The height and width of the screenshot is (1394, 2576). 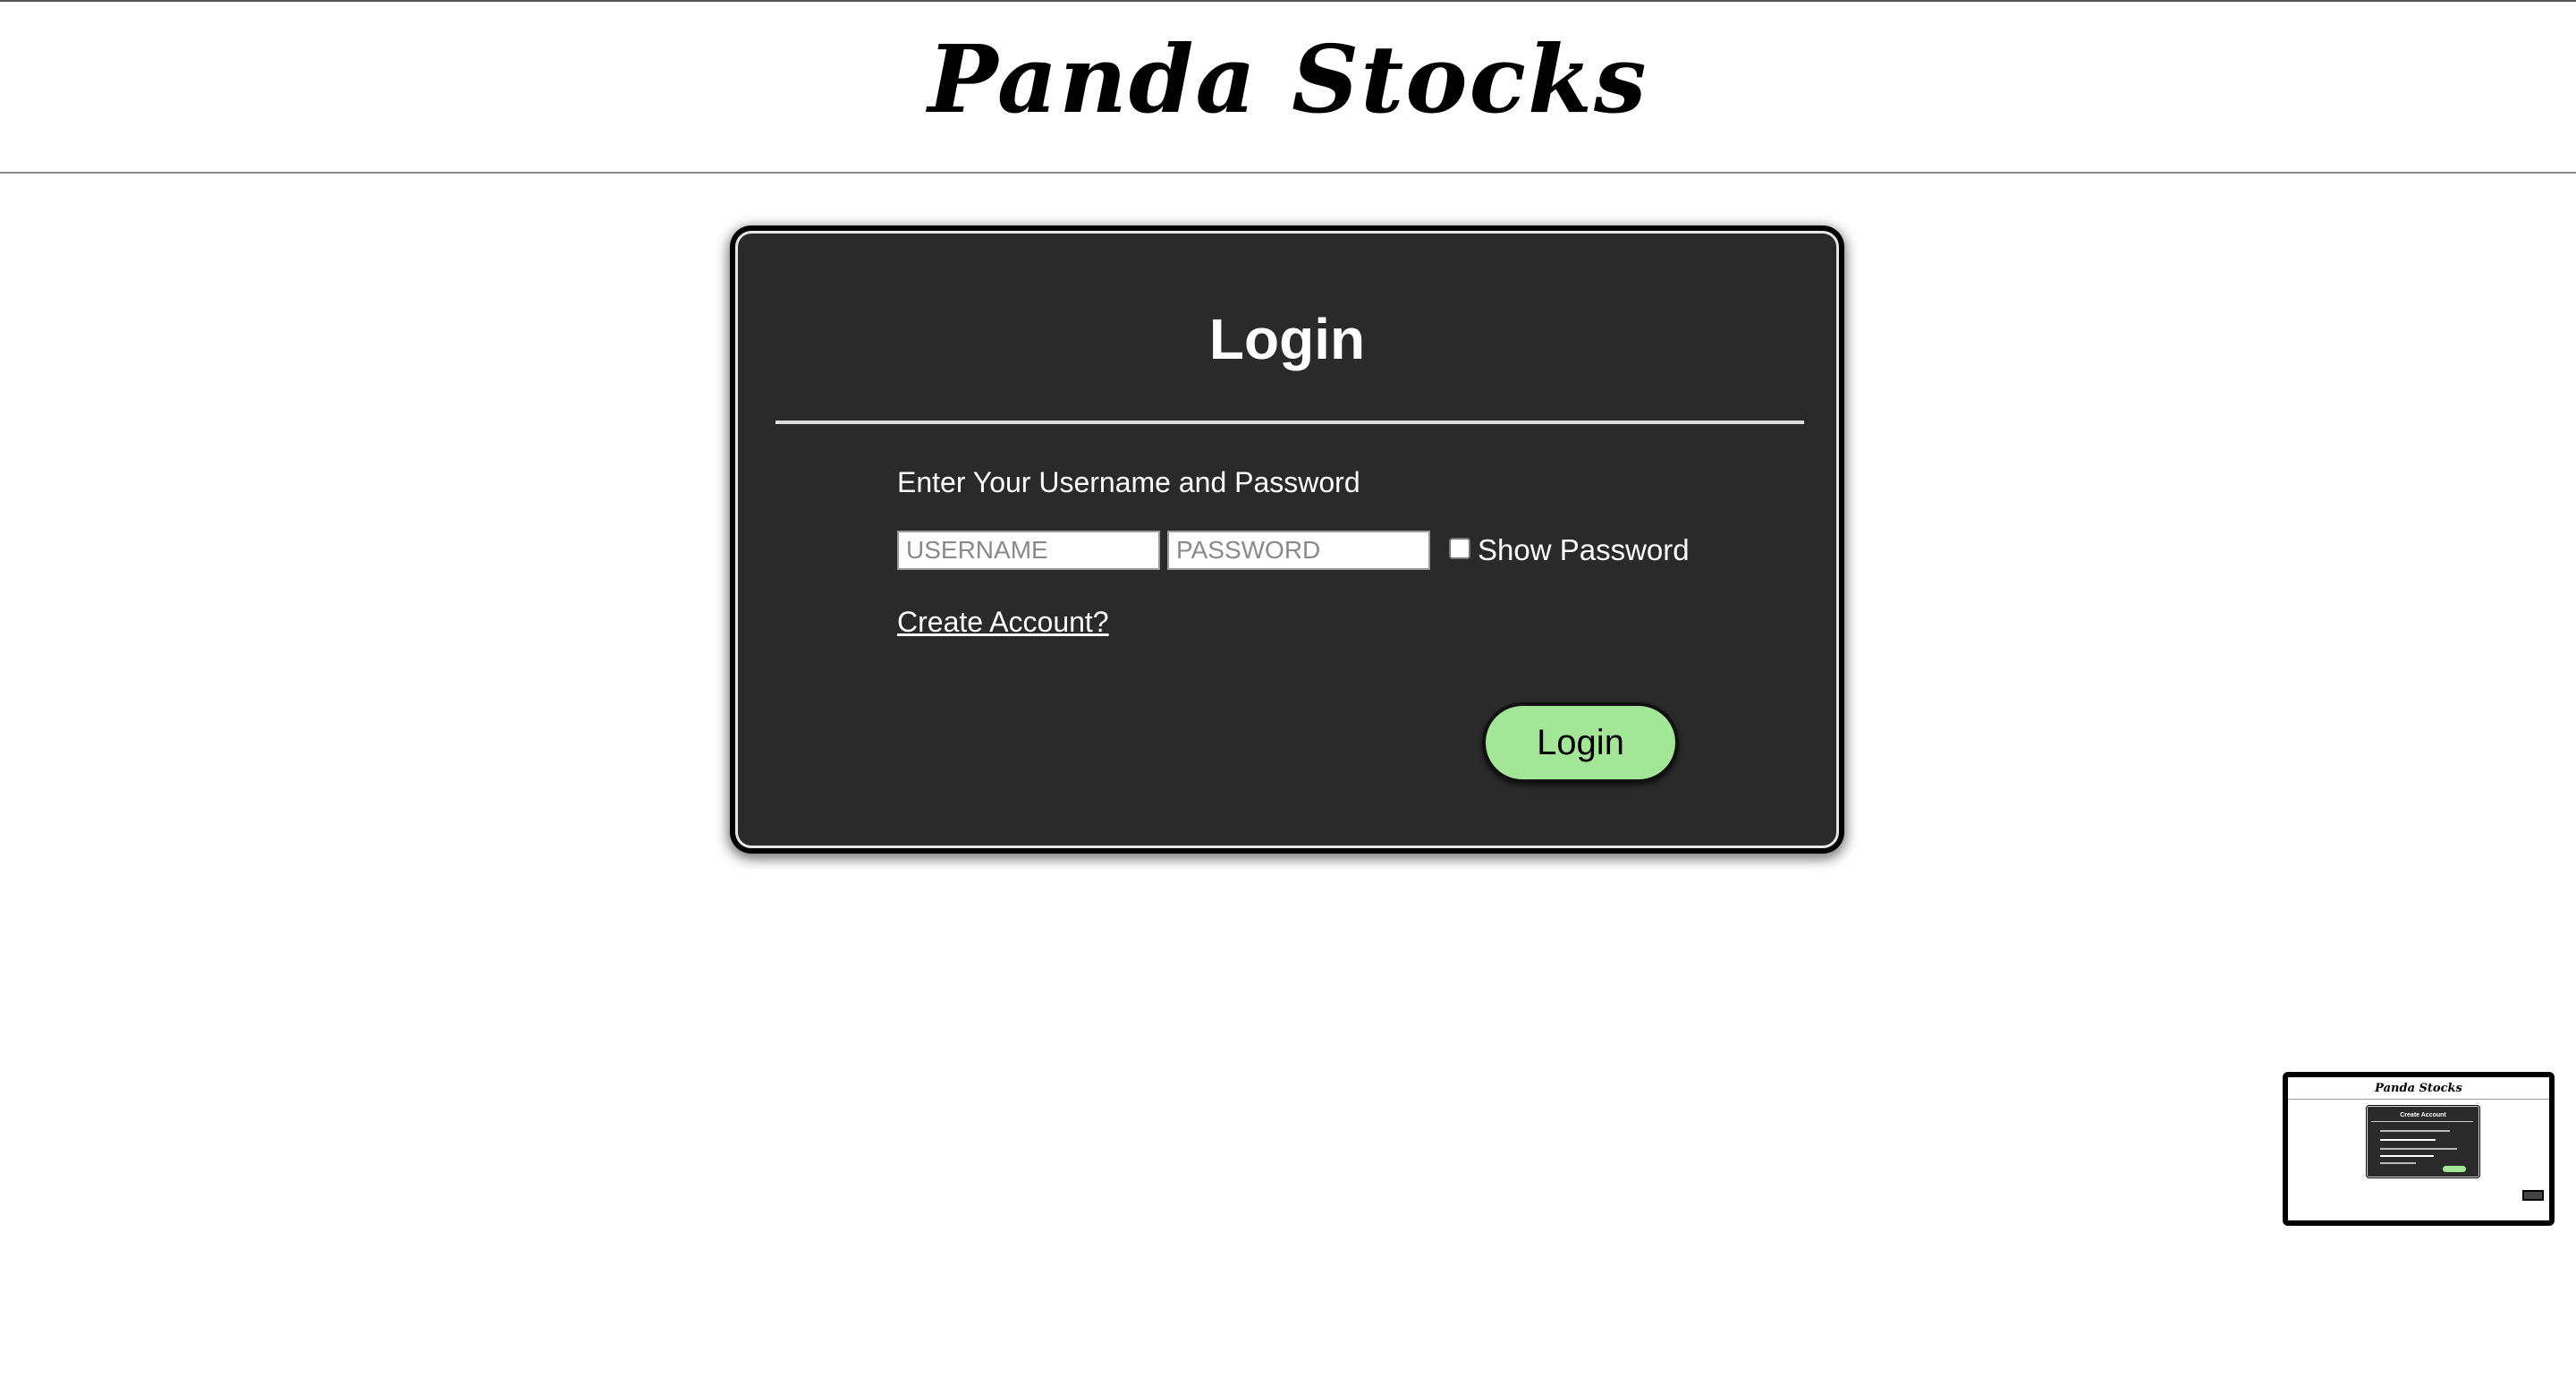 I want to click on login-button: Login, so click(x=1580, y=742).